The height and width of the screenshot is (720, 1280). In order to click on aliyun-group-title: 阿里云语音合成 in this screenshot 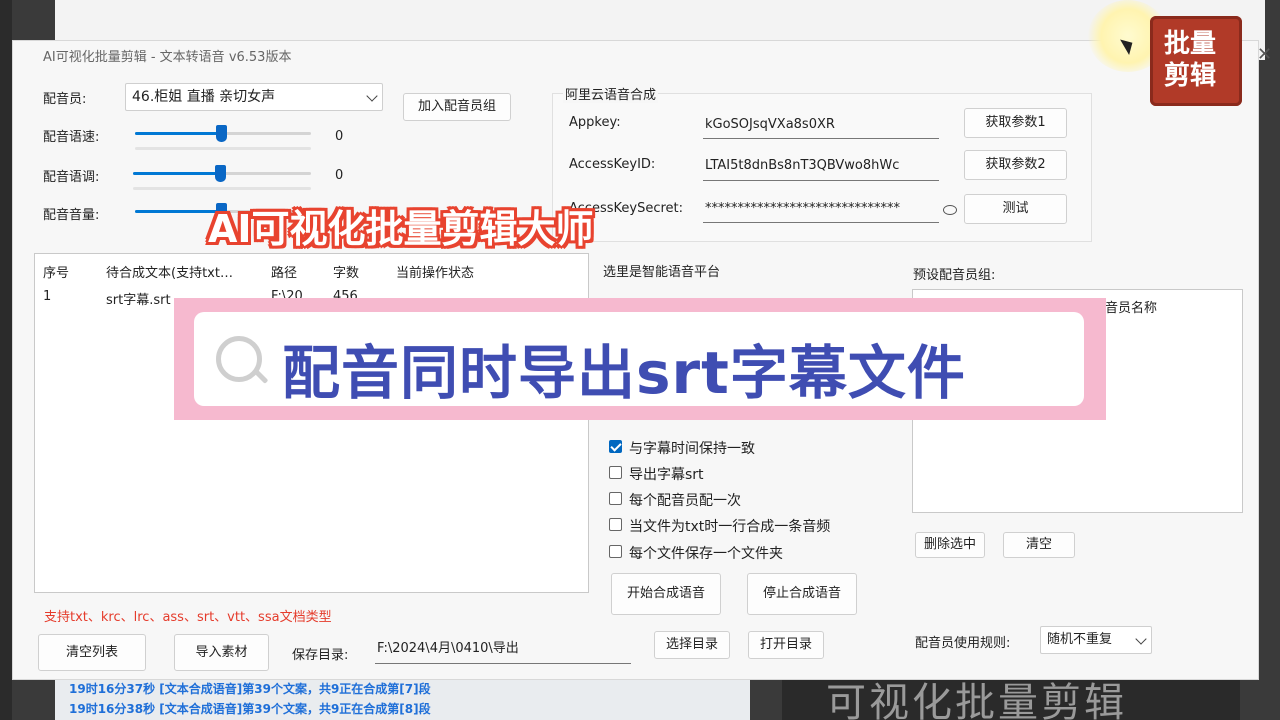, I will do `click(611, 93)`.